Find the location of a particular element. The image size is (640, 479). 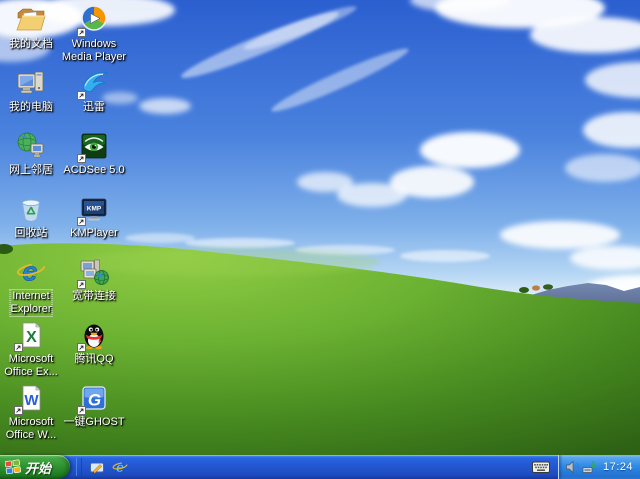

volume-icon is located at coordinates (572, 467).